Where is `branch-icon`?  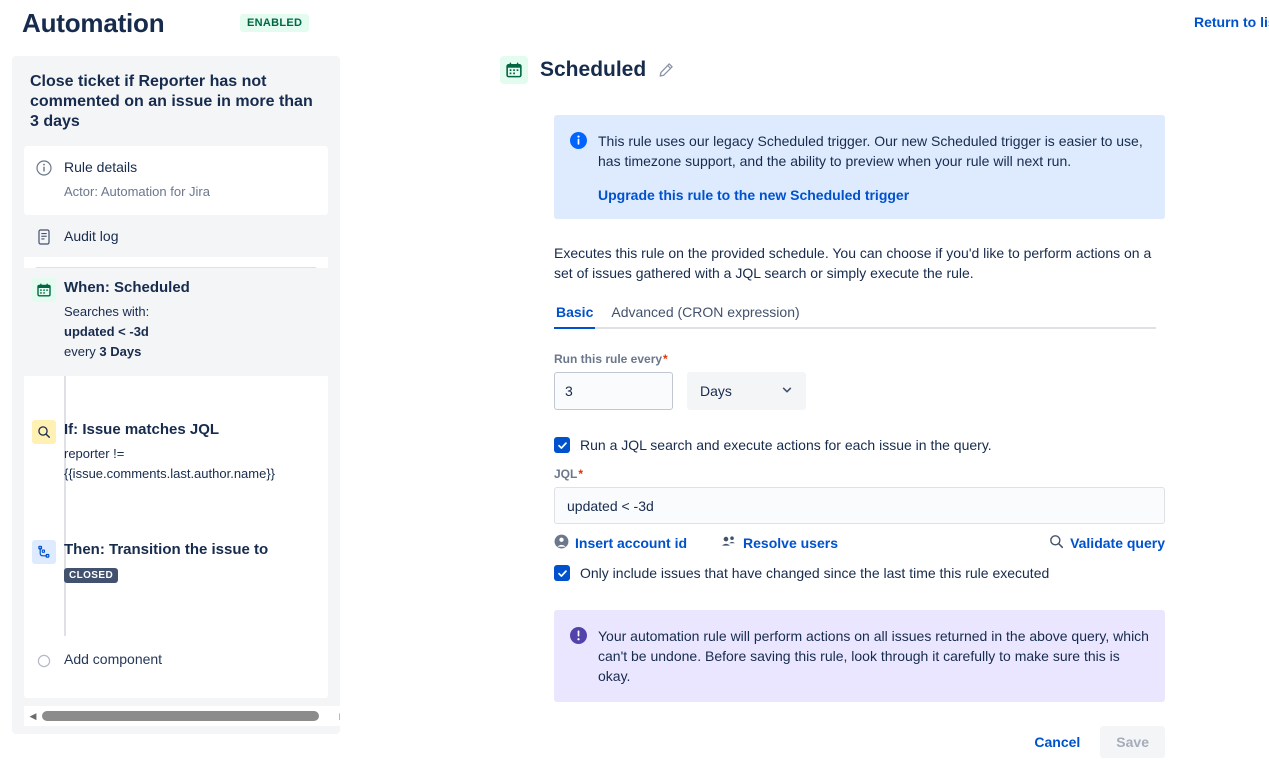 branch-icon is located at coordinates (44, 552).